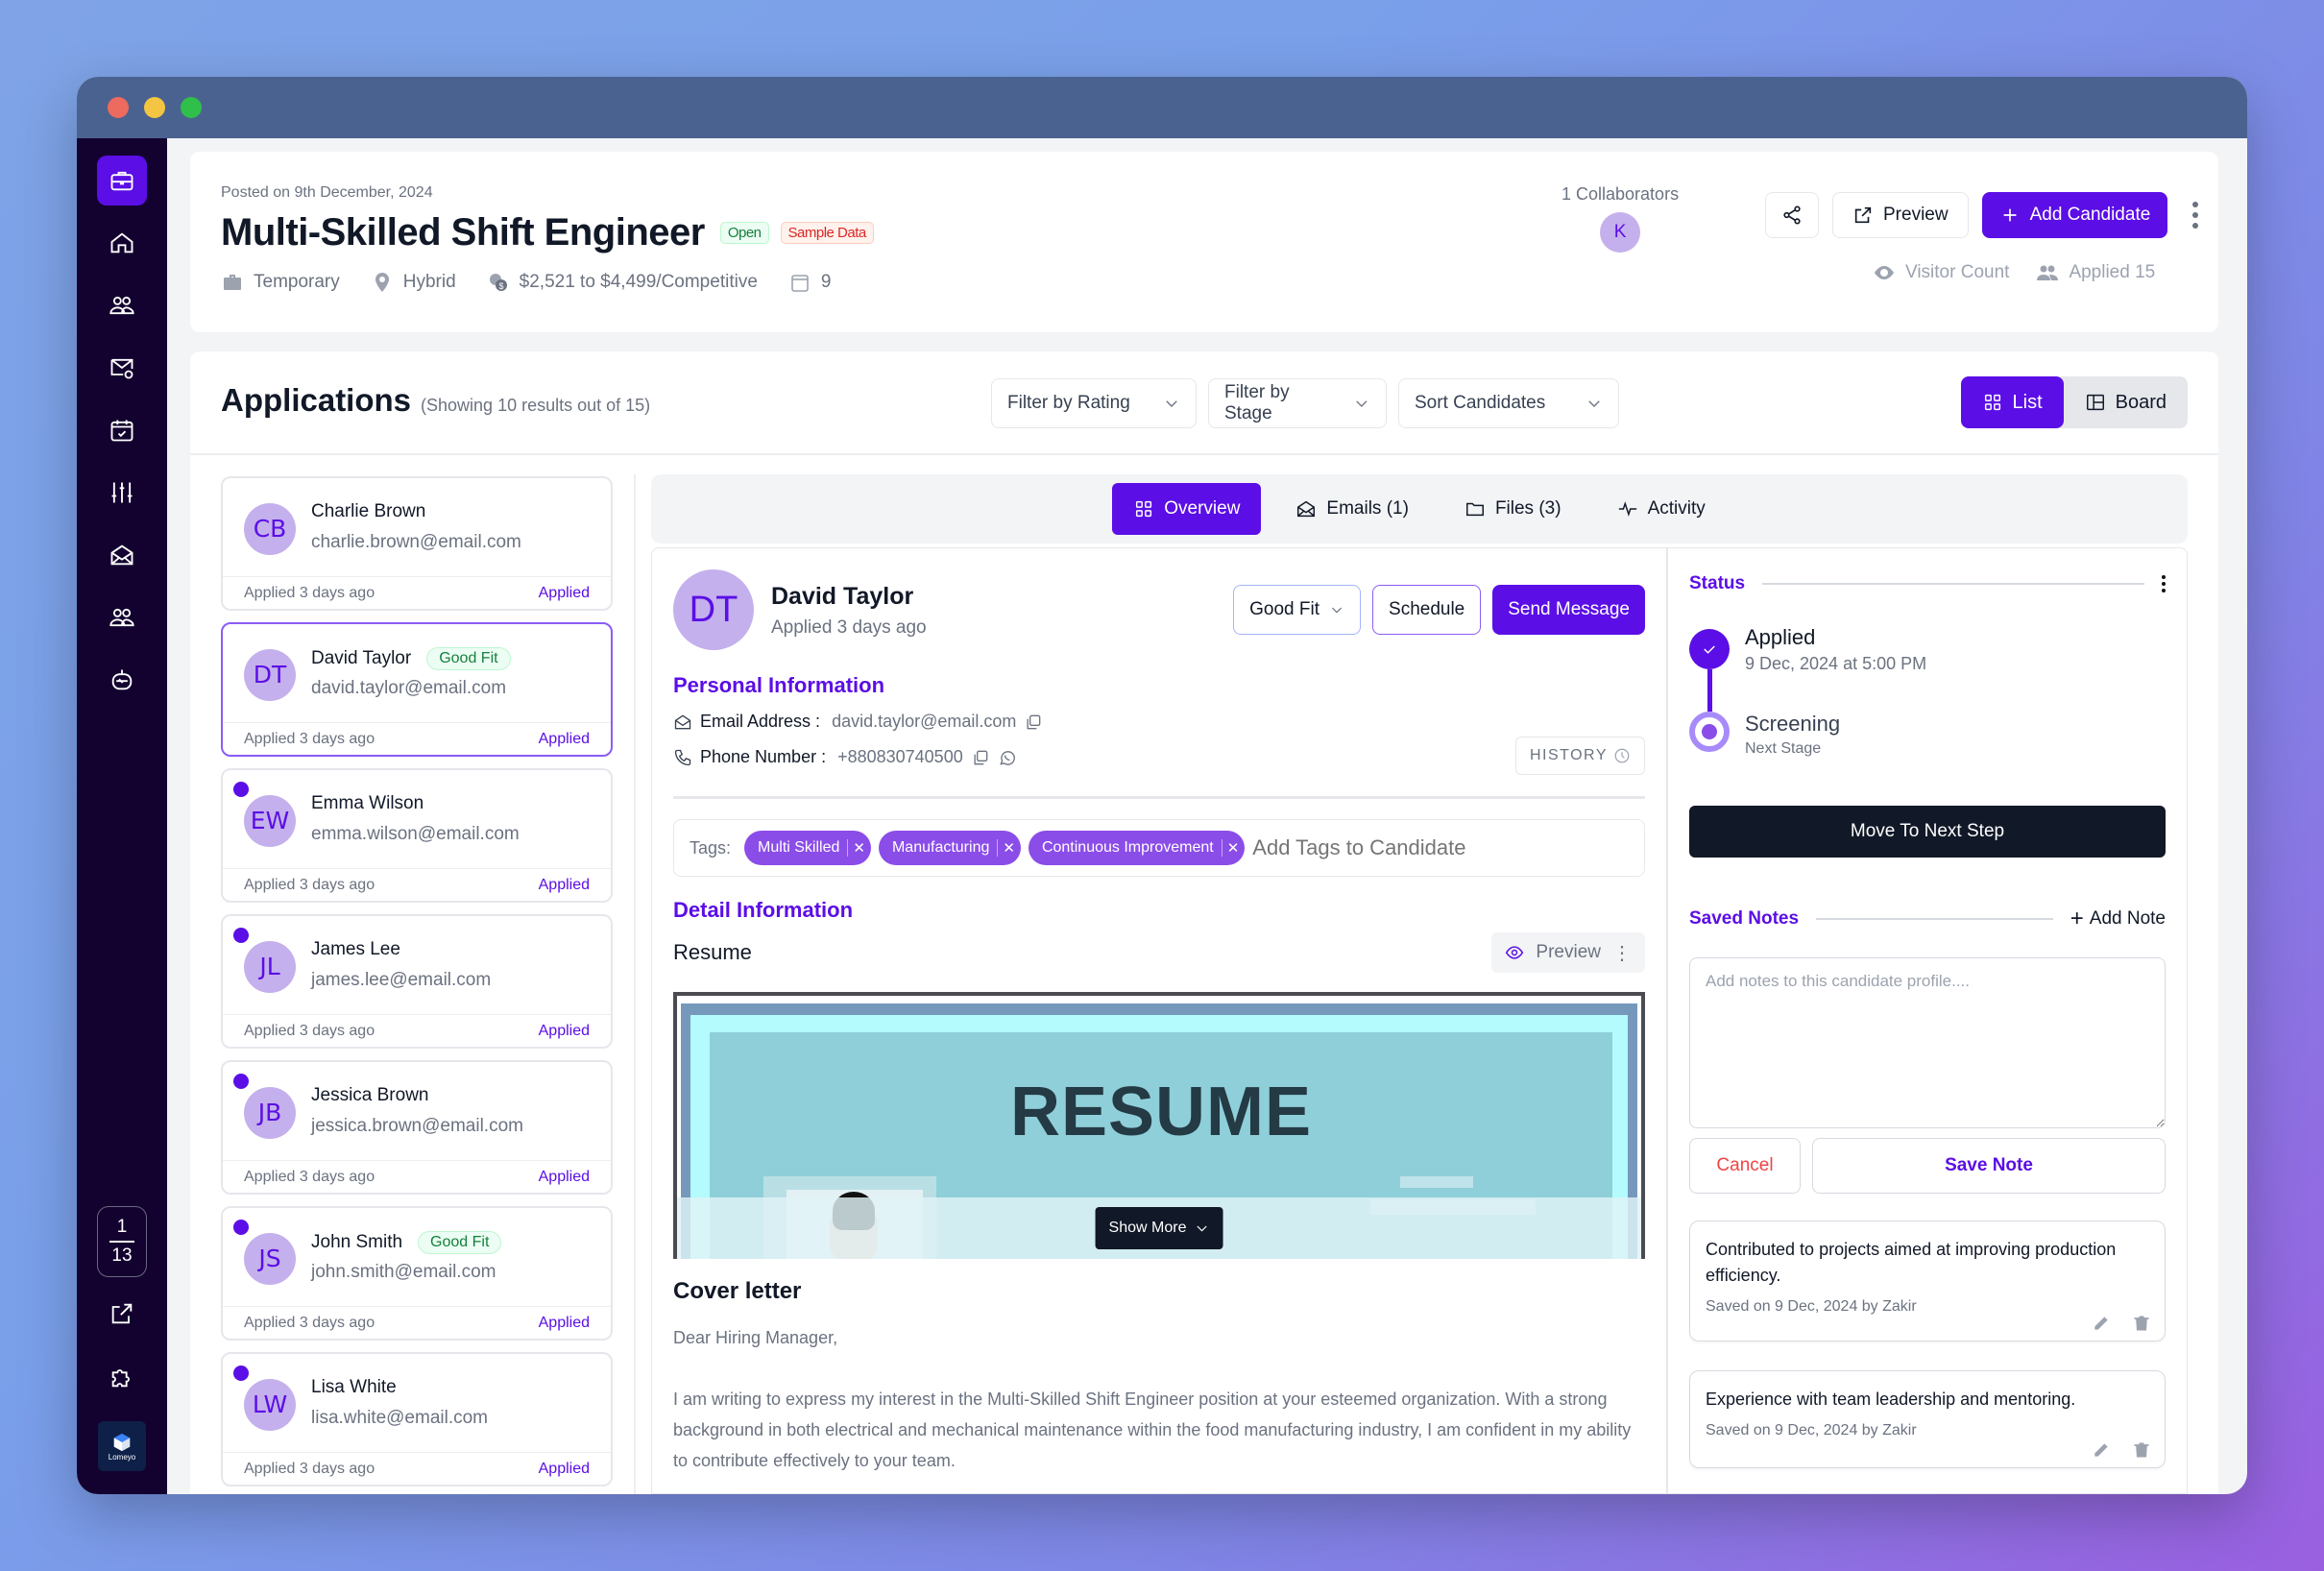 Image resolution: width=2324 pixels, height=1571 pixels. I want to click on resume-thumbnail: RESUME Show More, so click(1159, 1125).